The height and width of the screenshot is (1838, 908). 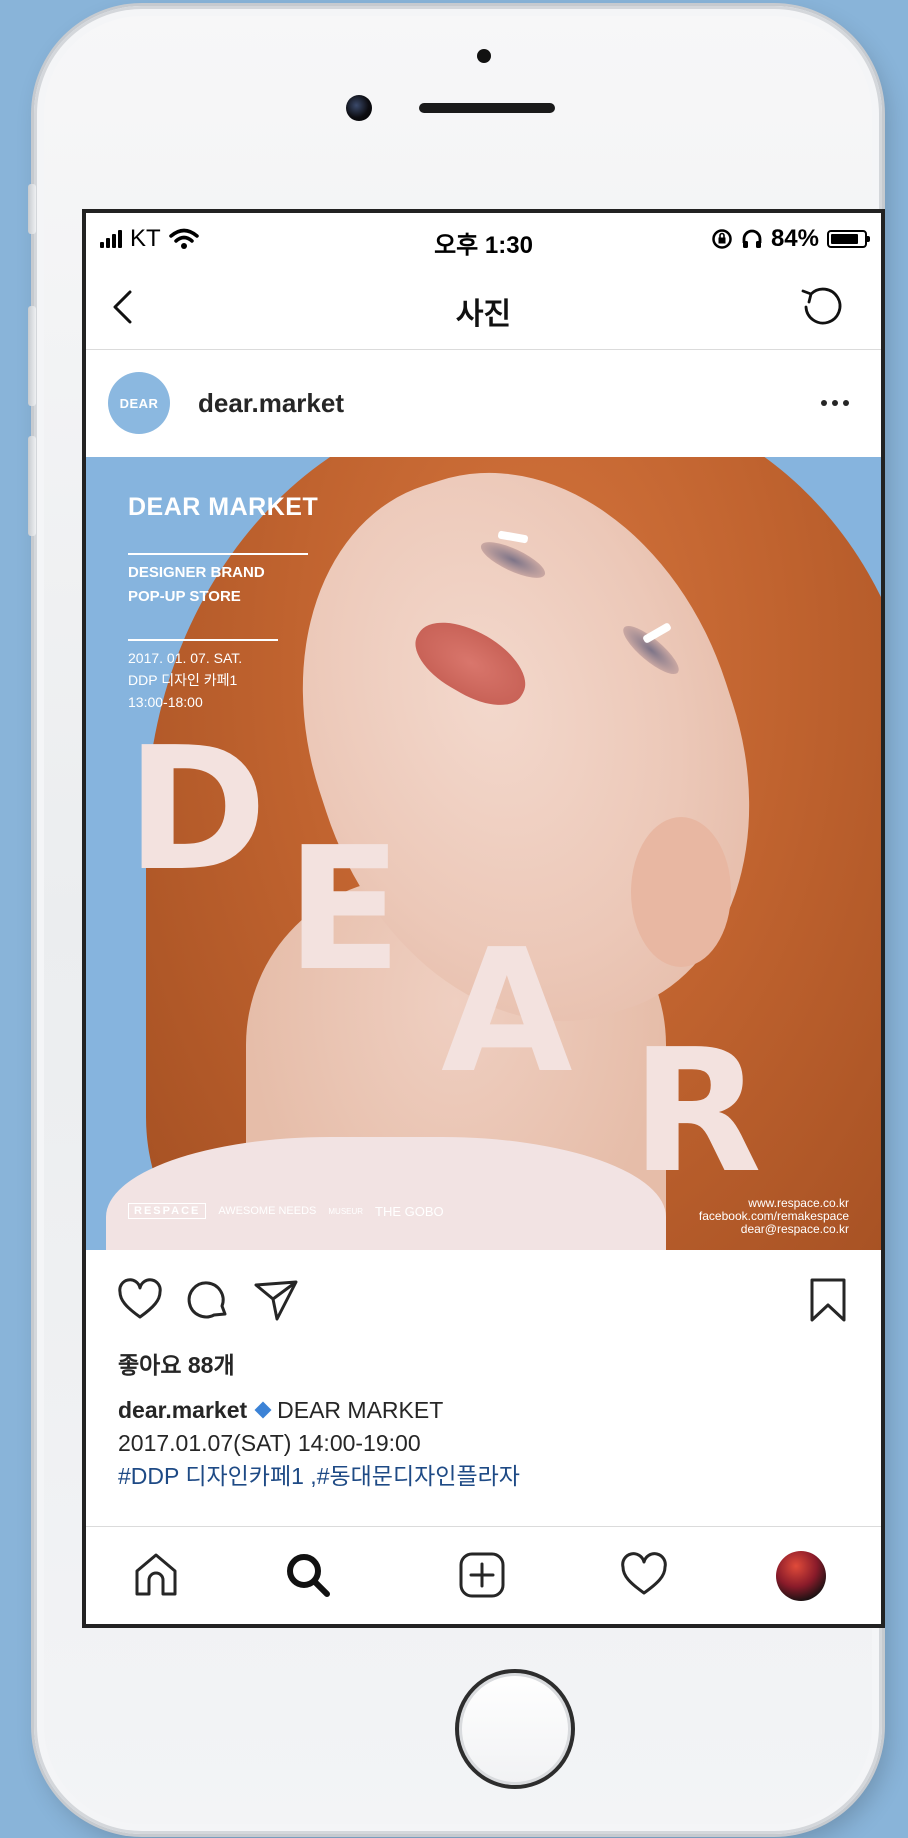 I want to click on poster-date: 2017. 01. 07. SAT., so click(x=185, y=658).